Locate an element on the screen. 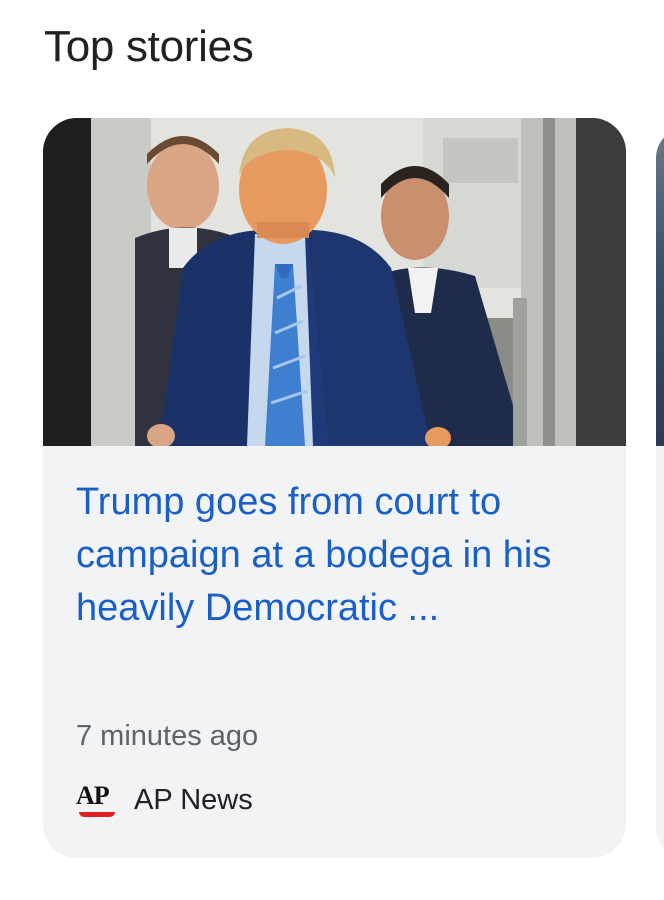 This screenshot has height=900, width=664. story-source: AP AP News is located at coordinates (164, 800).